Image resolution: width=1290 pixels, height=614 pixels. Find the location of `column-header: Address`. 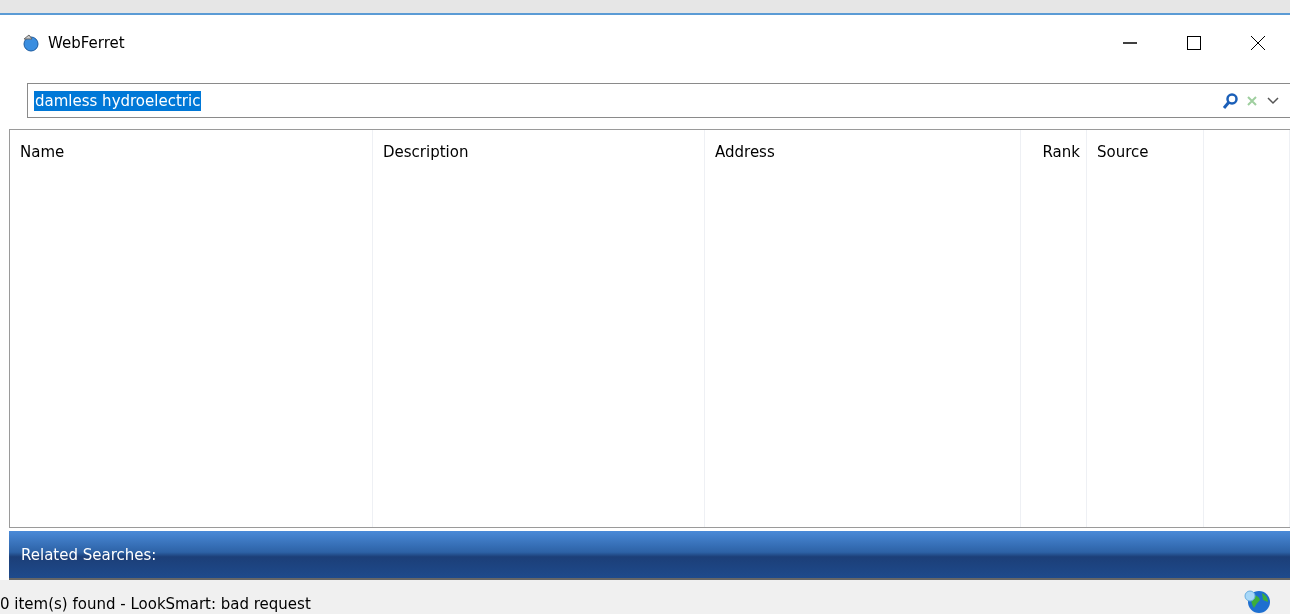

column-header: Address is located at coordinates (863, 152).